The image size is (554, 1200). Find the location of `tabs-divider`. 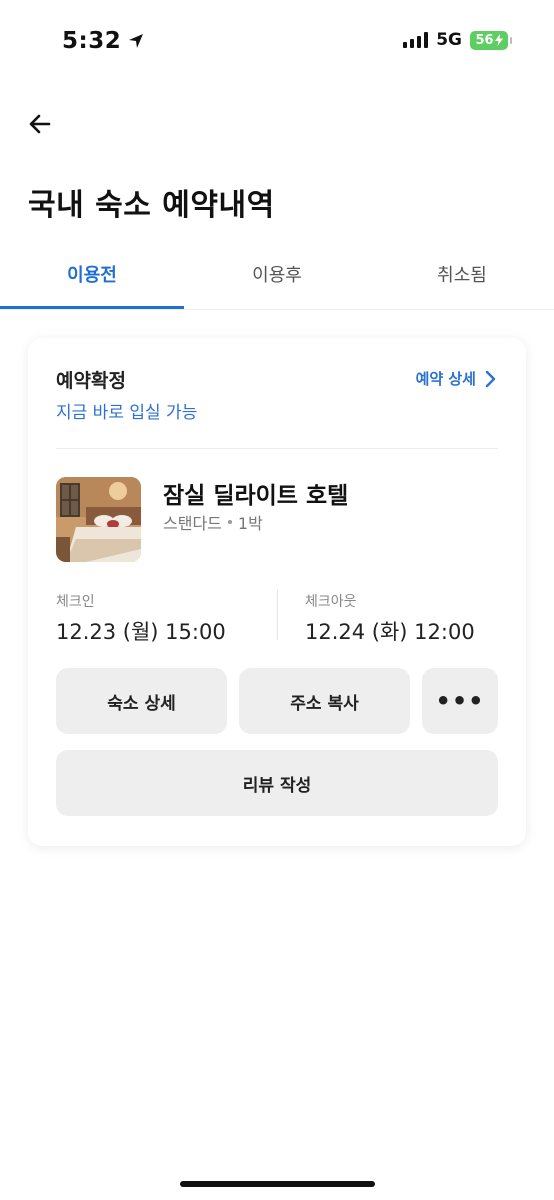

tabs-divider is located at coordinates (277, 309).